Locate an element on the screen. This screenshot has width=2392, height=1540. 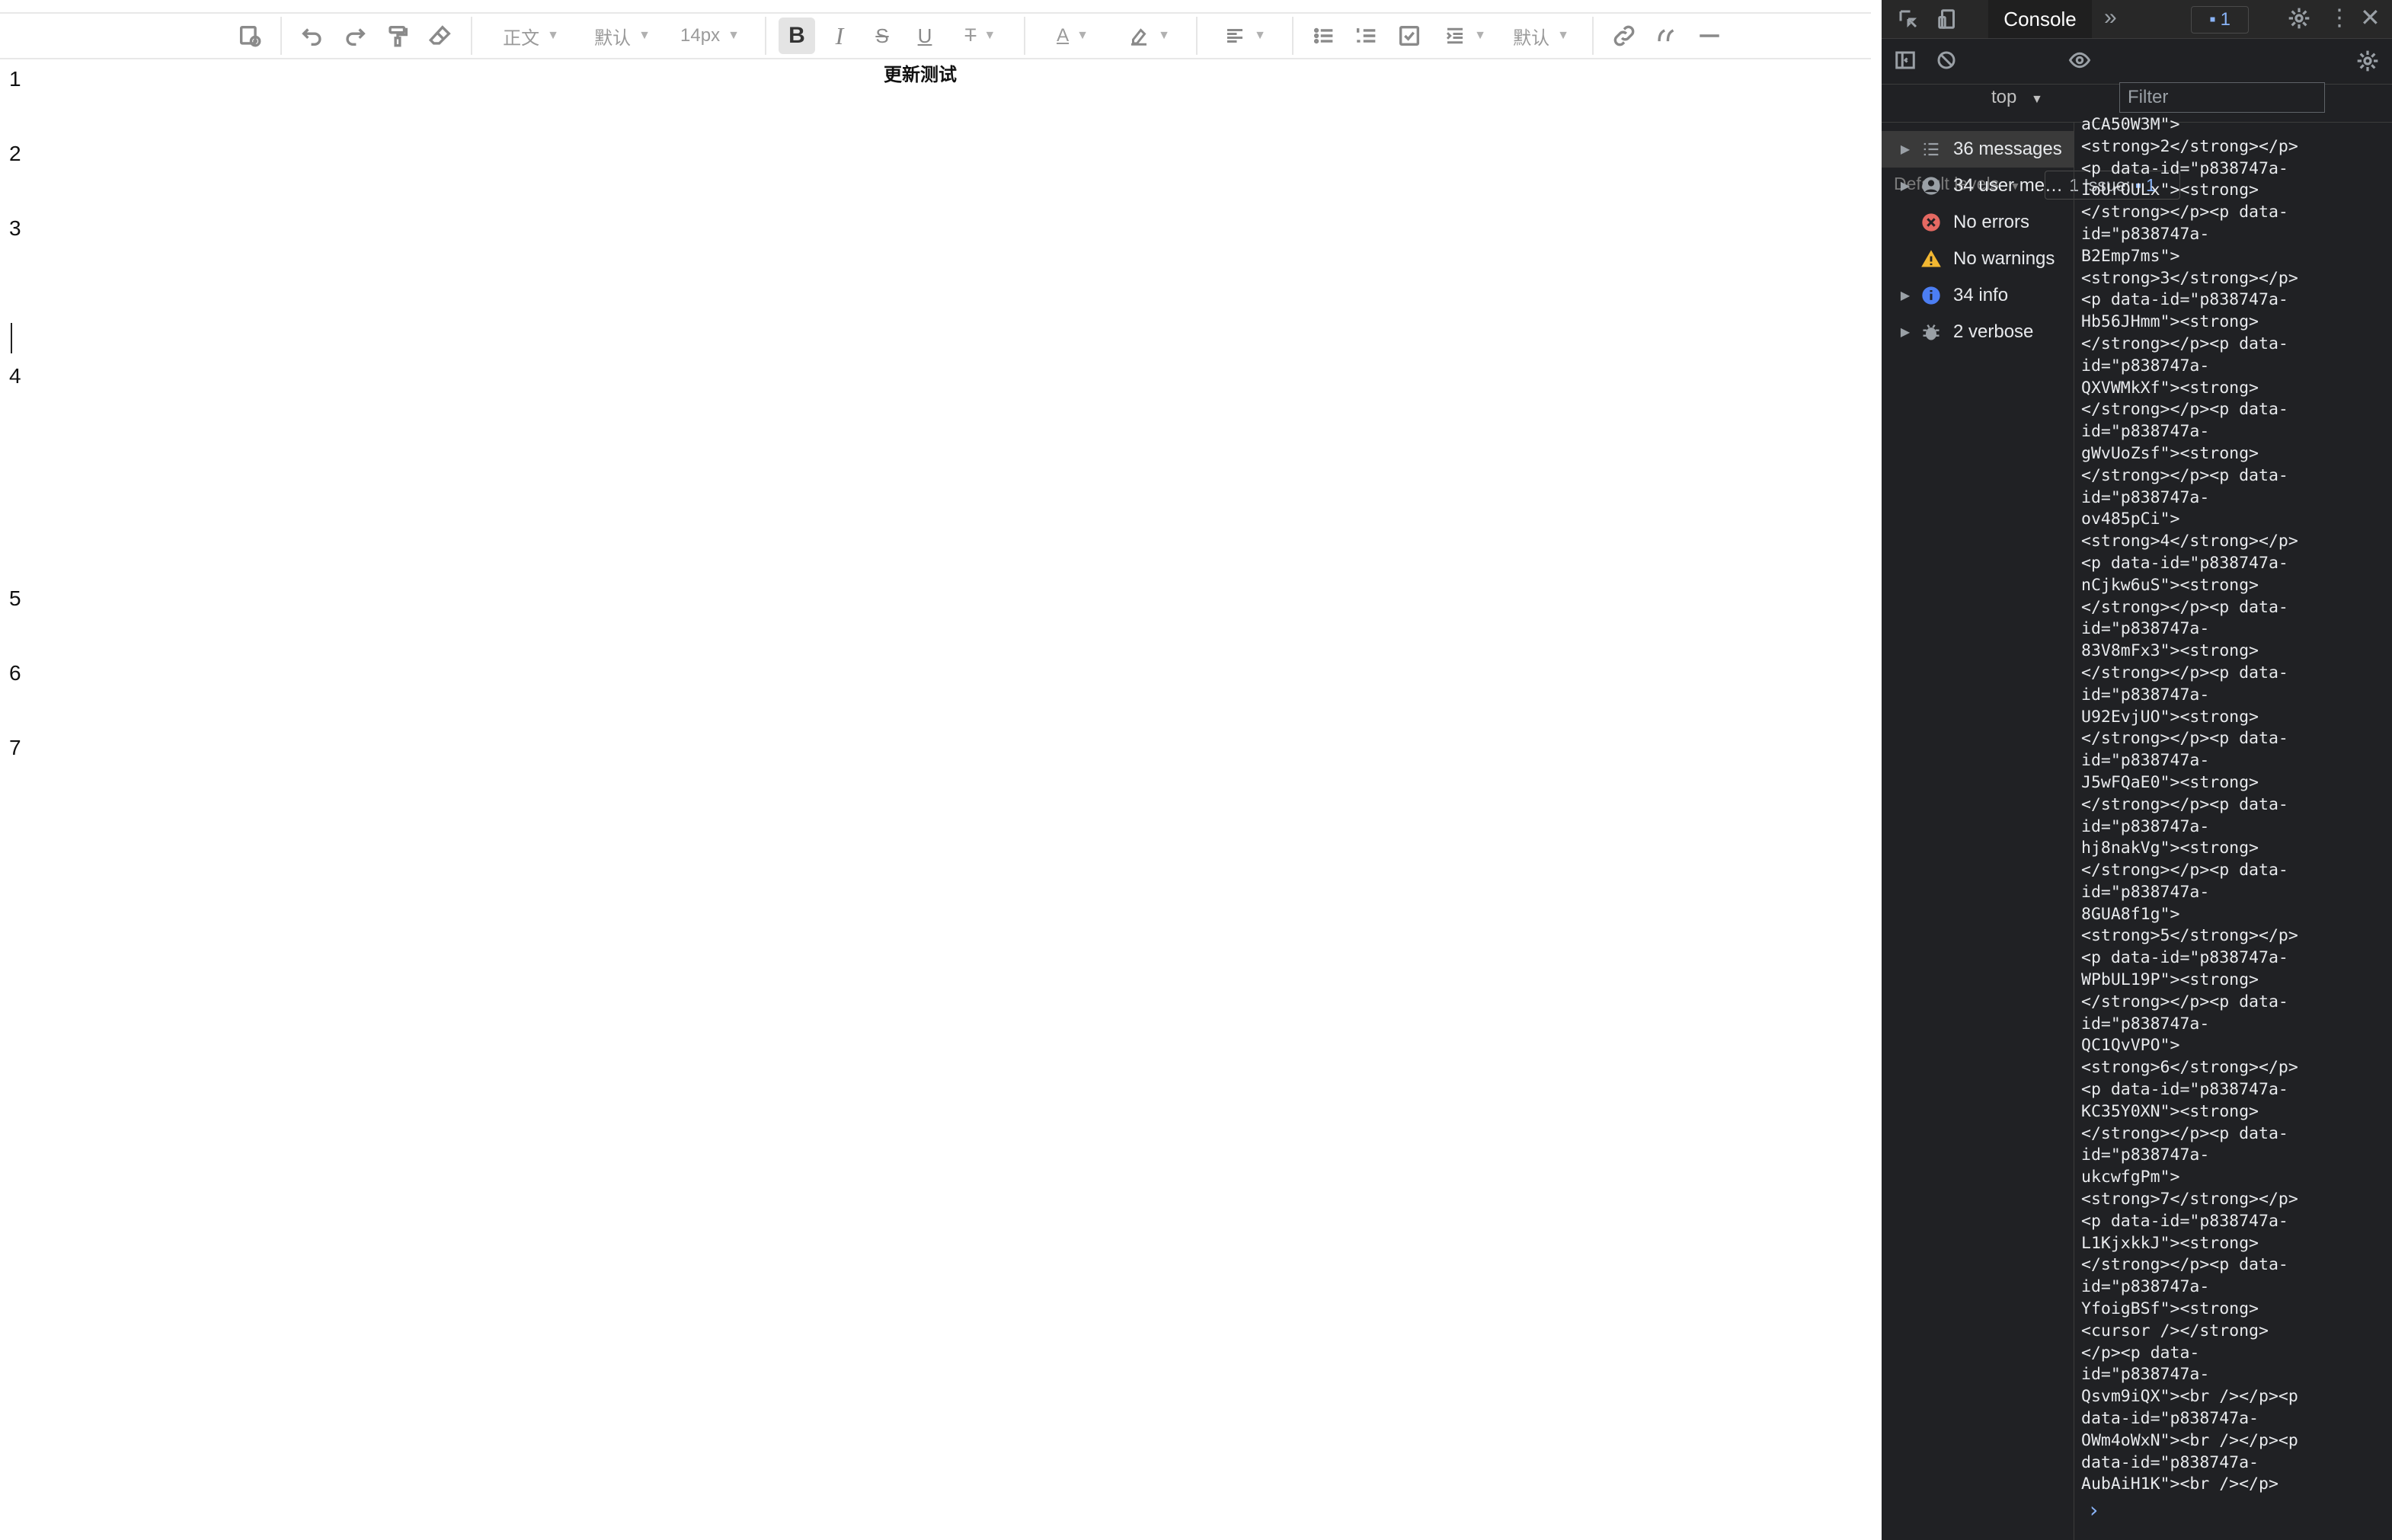
underline-button: U is located at coordinates (925, 36).